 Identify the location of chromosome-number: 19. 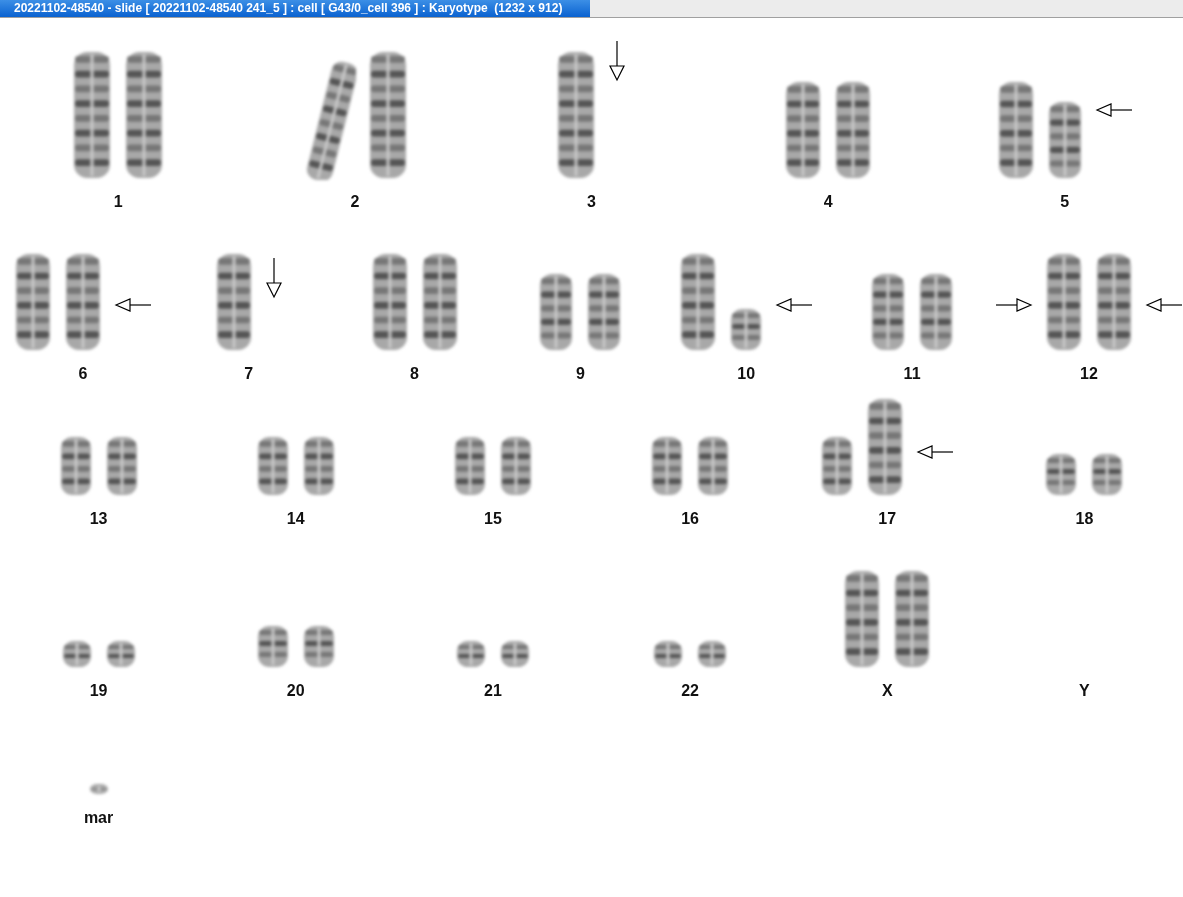
(98, 691).